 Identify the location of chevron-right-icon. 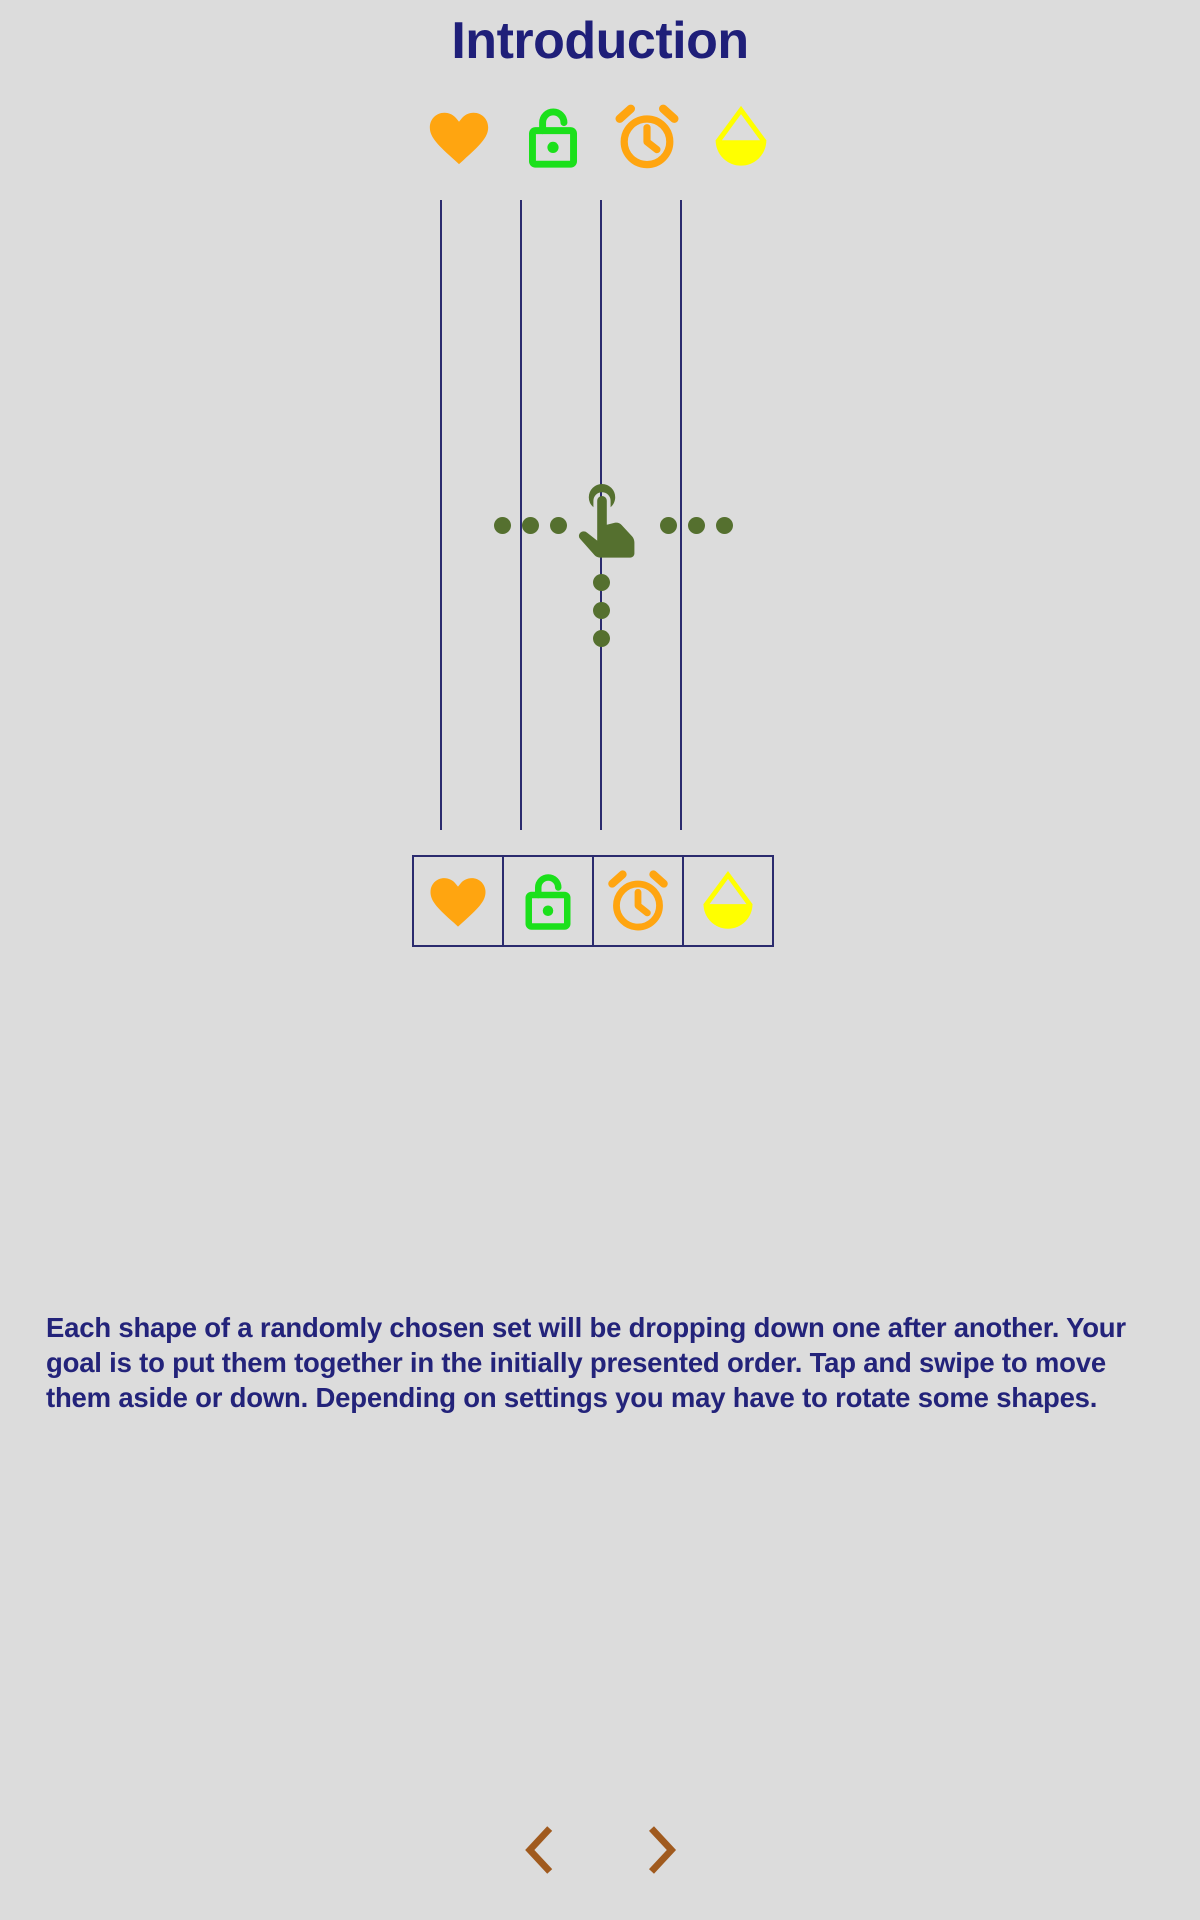
(662, 1850).